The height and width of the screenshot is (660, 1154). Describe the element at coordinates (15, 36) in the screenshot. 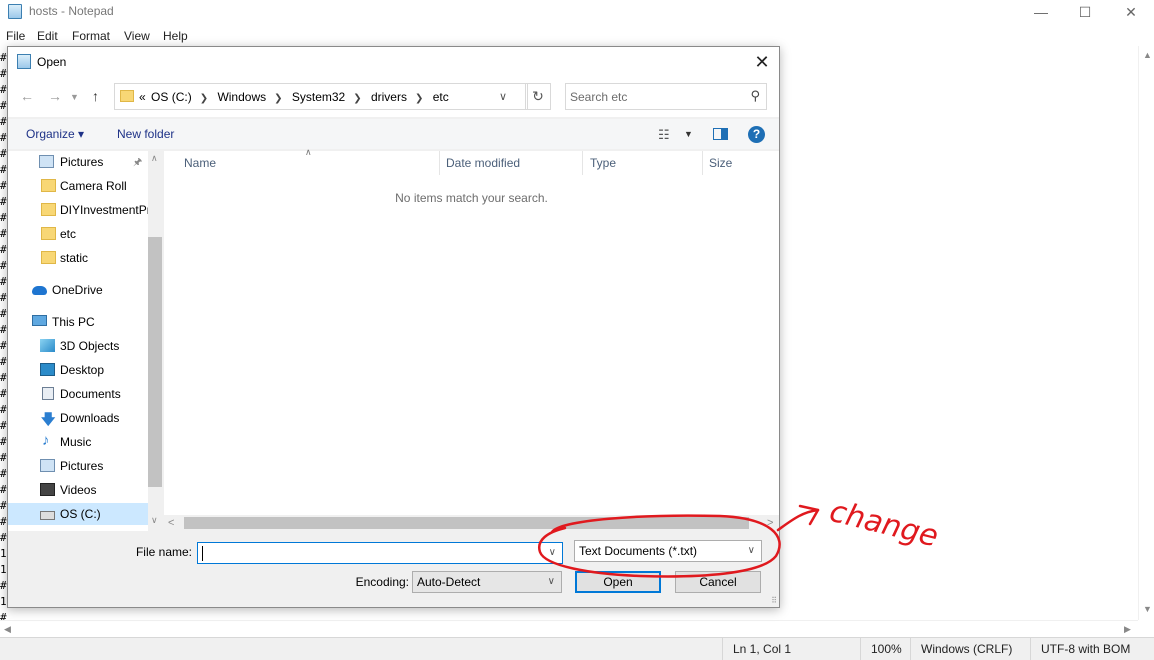

I see `menu-file: File` at that location.